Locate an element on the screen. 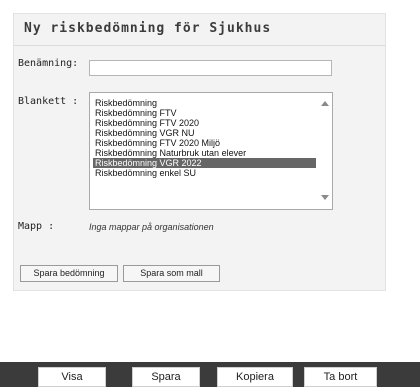 The image size is (420, 387). form-option: Riskbedömning FTV 2020 is located at coordinates (204, 123).